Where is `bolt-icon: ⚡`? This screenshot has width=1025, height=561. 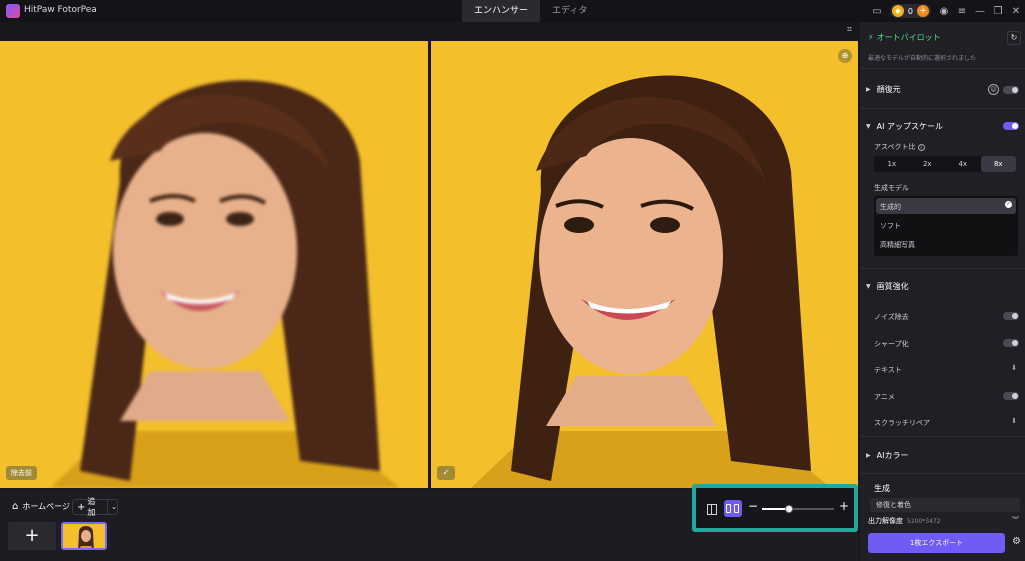 bolt-icon: ⚡ is located at coordinates (871, 37).